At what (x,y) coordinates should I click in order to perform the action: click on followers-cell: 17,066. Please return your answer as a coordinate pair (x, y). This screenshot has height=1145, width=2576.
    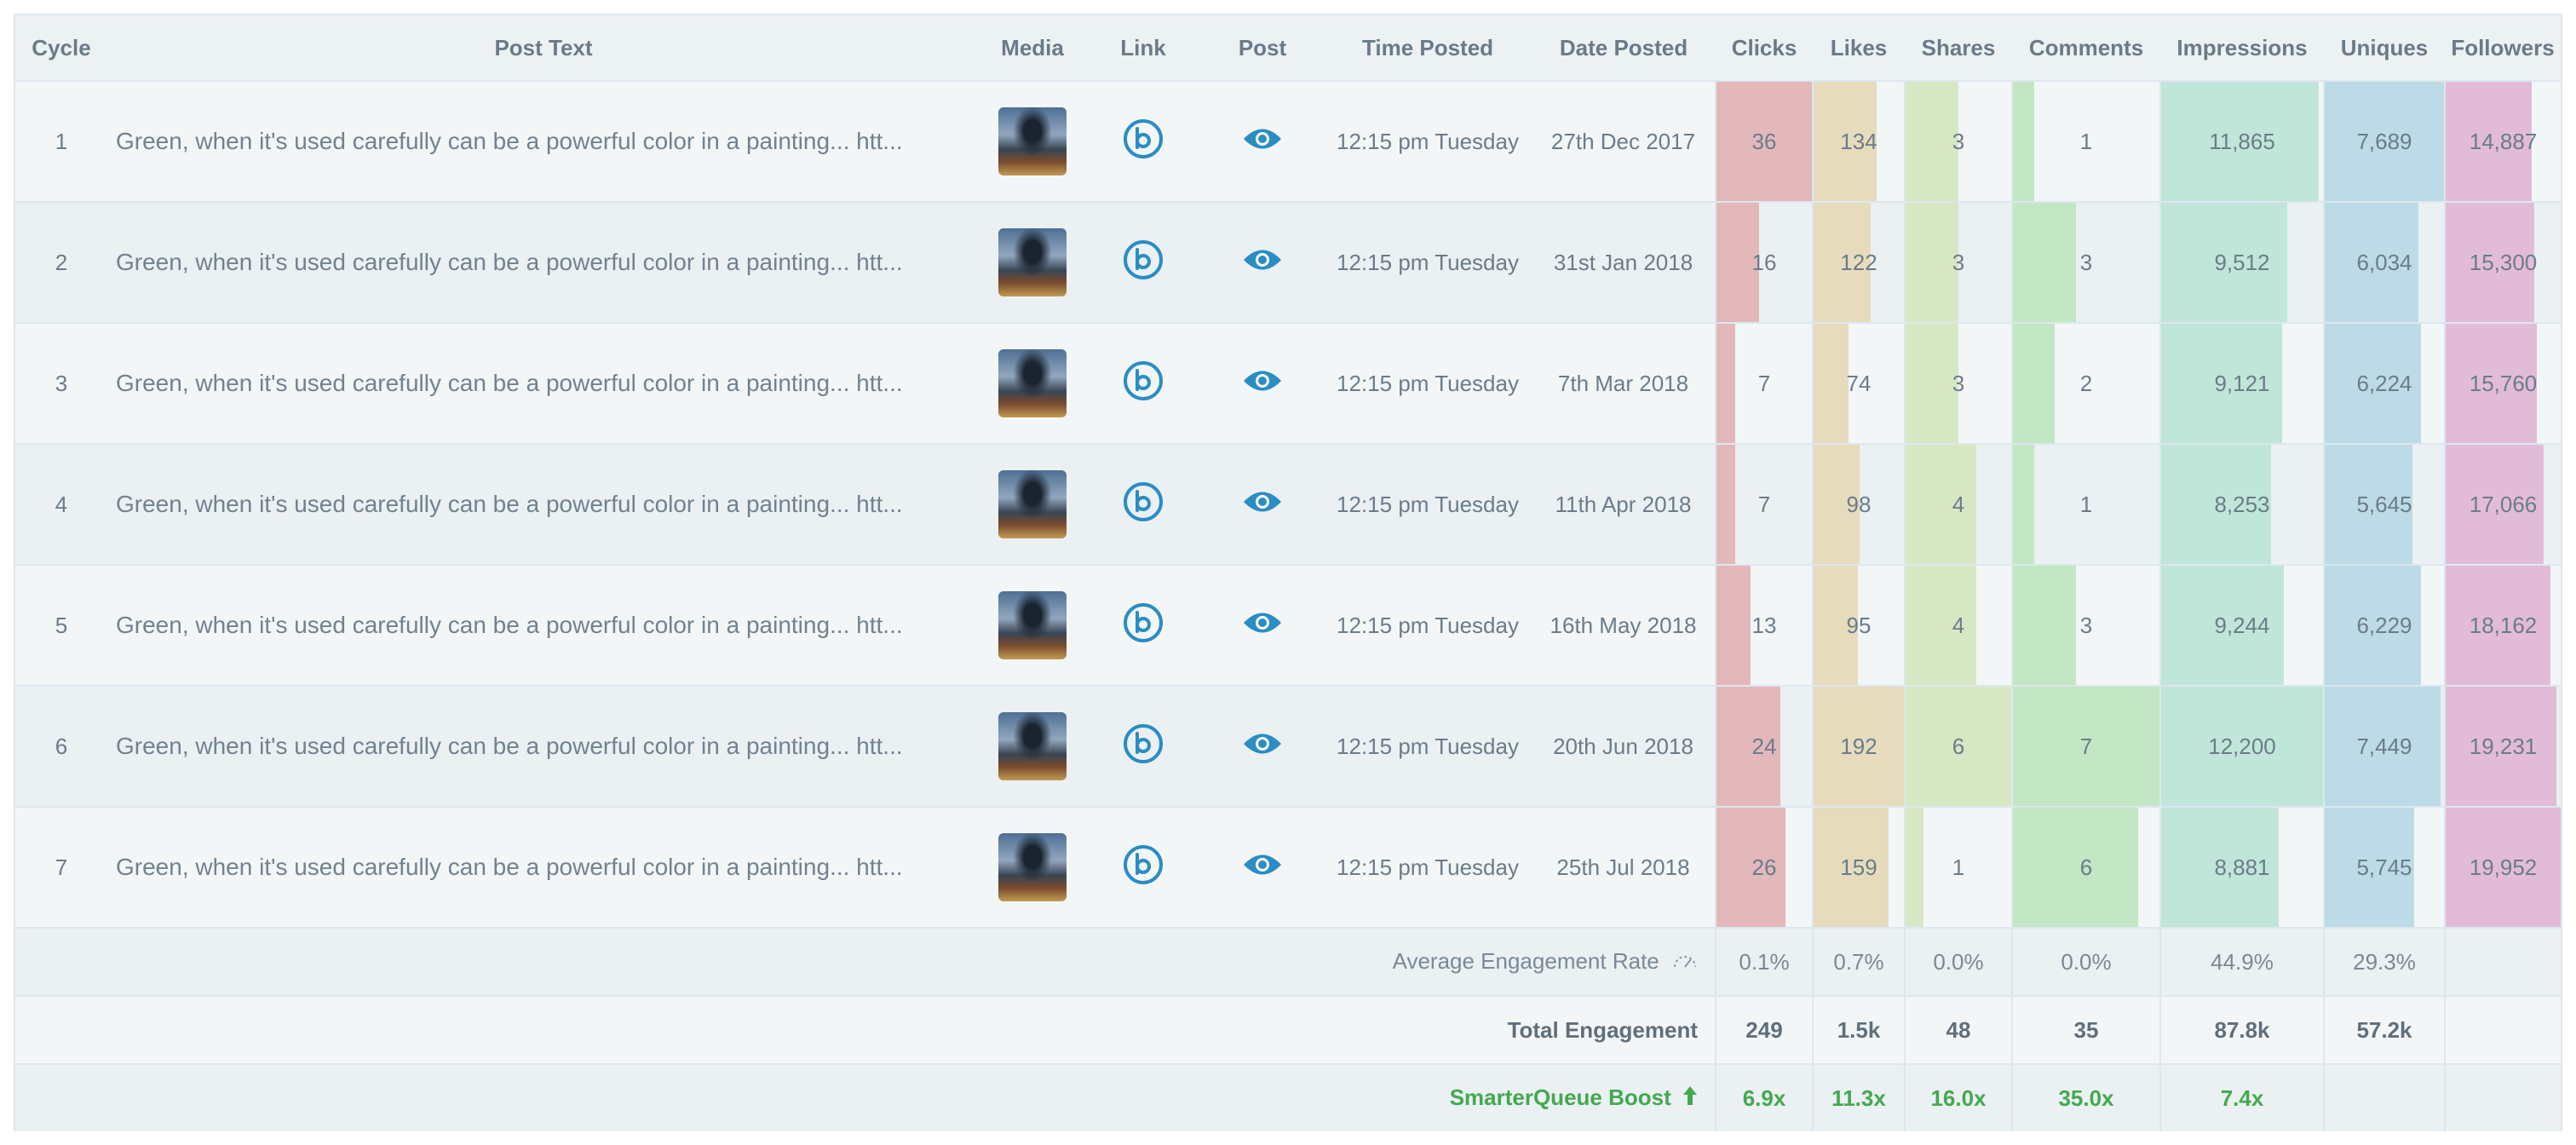
    Looking at the image, I should click on (2502, 505).